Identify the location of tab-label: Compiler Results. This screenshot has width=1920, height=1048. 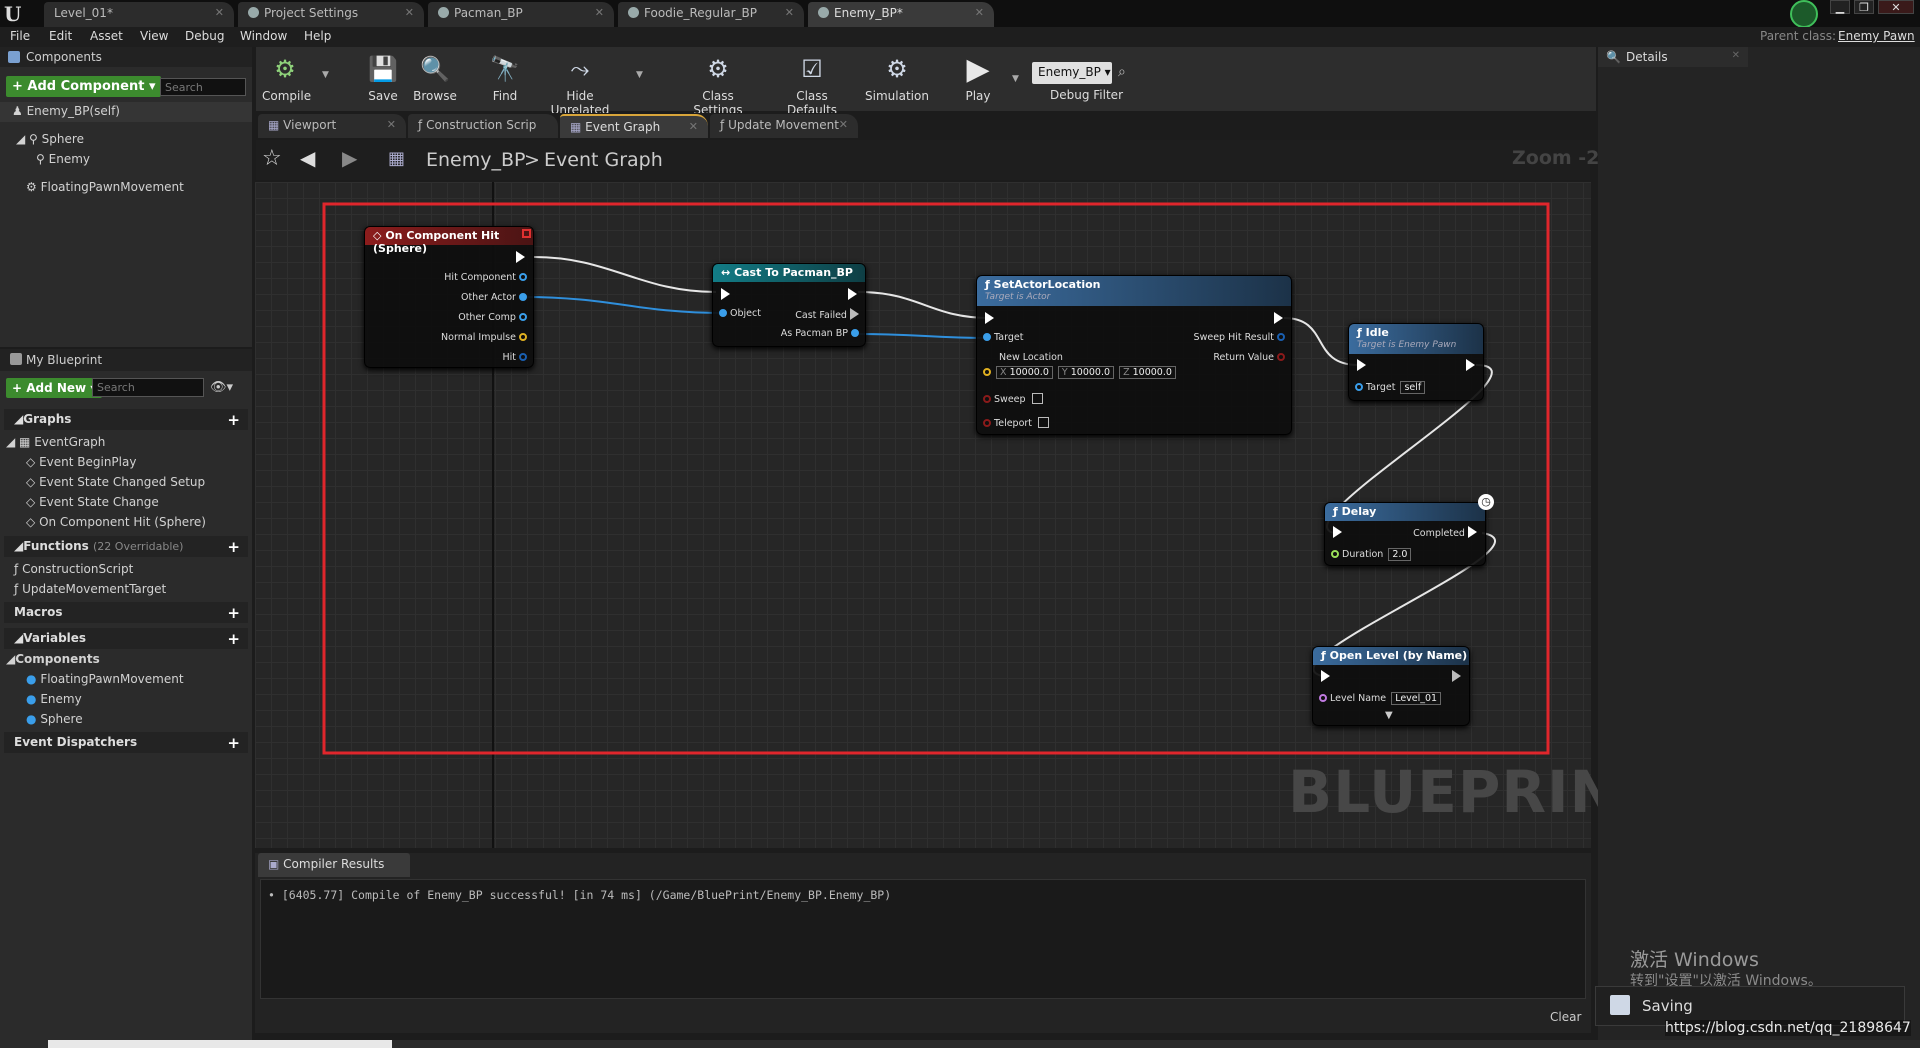
(334, 864).